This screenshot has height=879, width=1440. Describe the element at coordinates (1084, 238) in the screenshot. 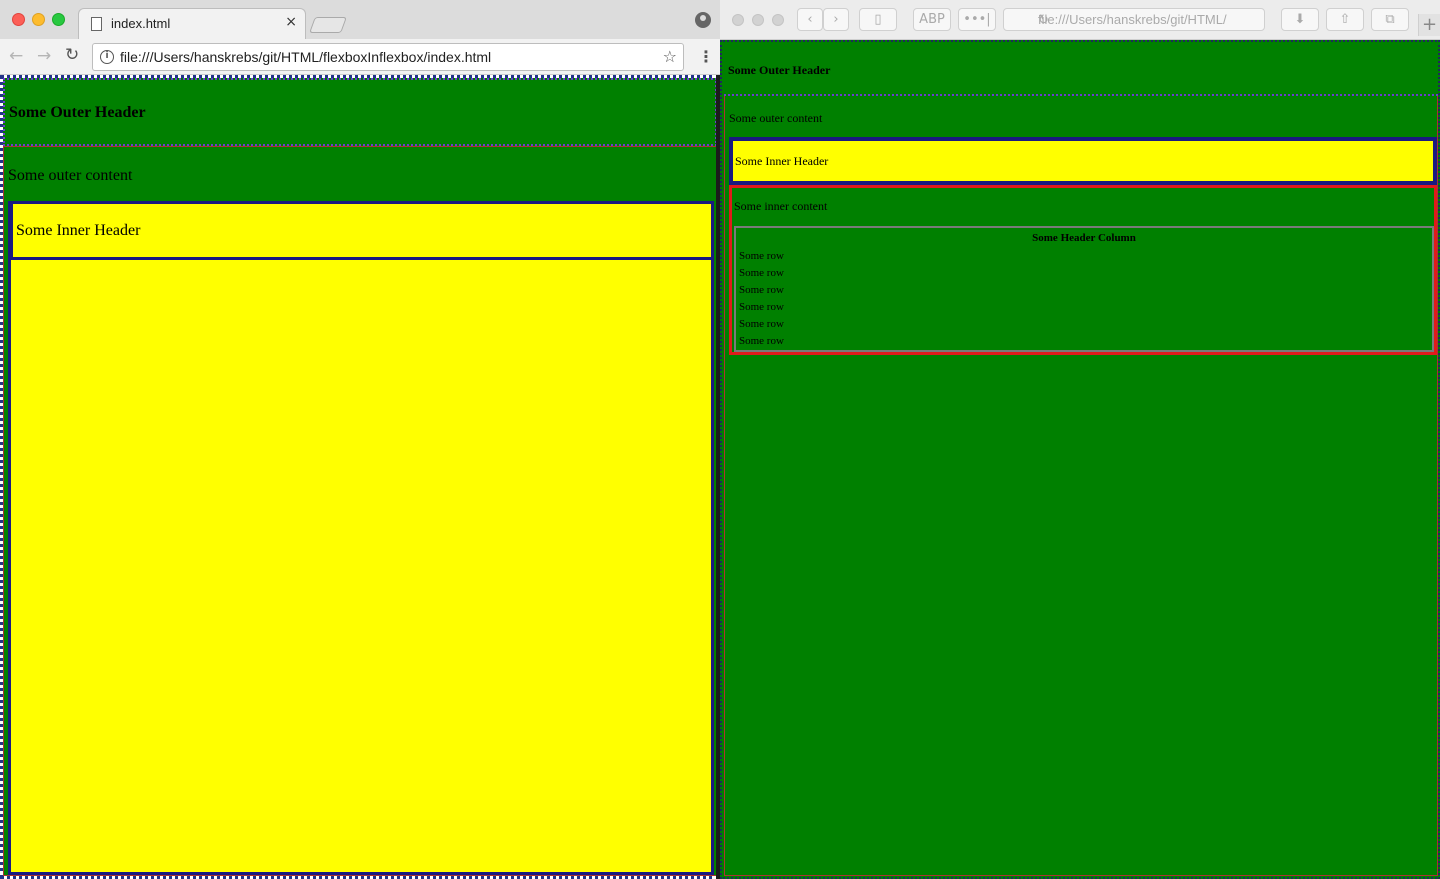

I see `table-header-column: Some Header Column` at that location.